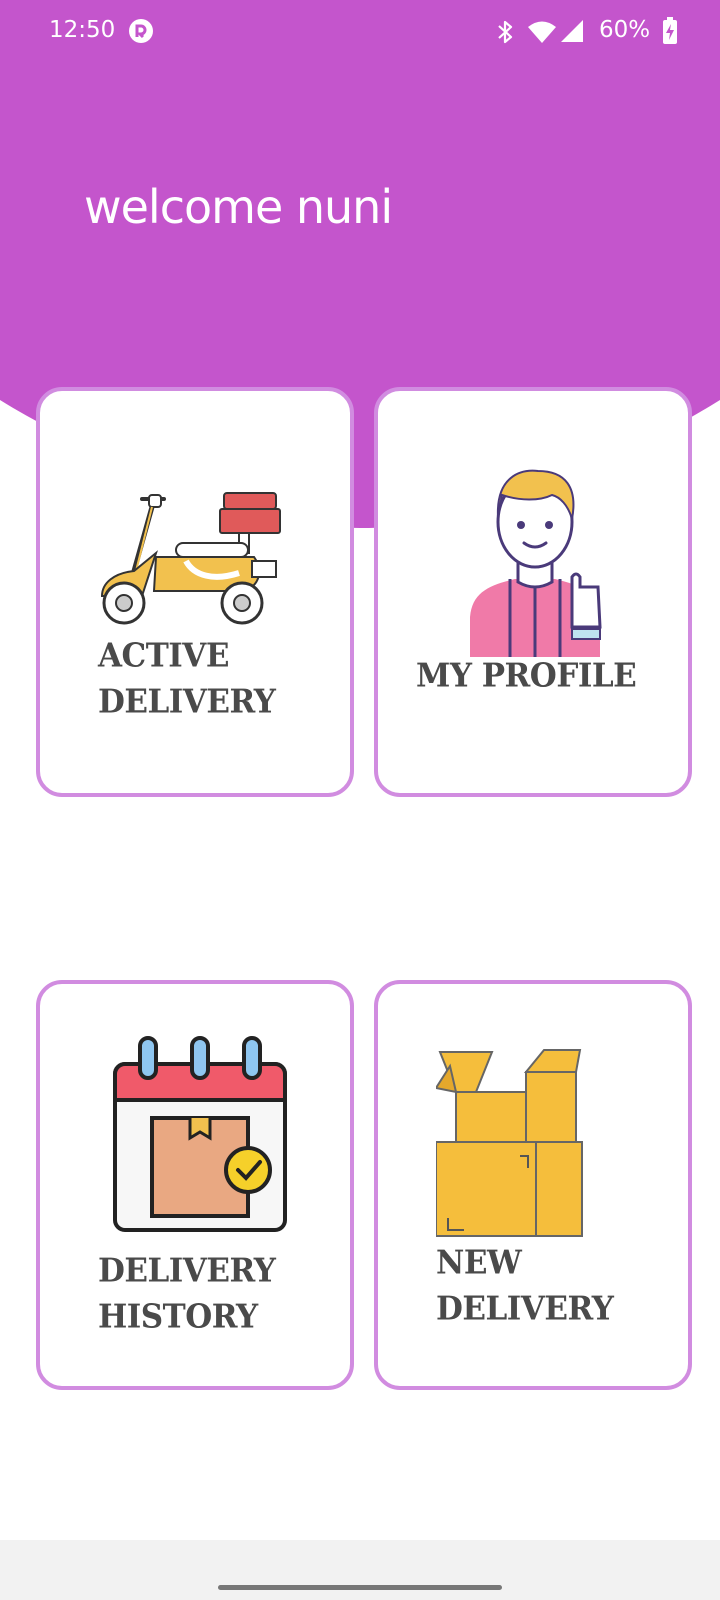 The height and width of the screenshot is (1600, 720). I want to click on new-delivery-card: NEW DELIVERY, so click(533, 1185).